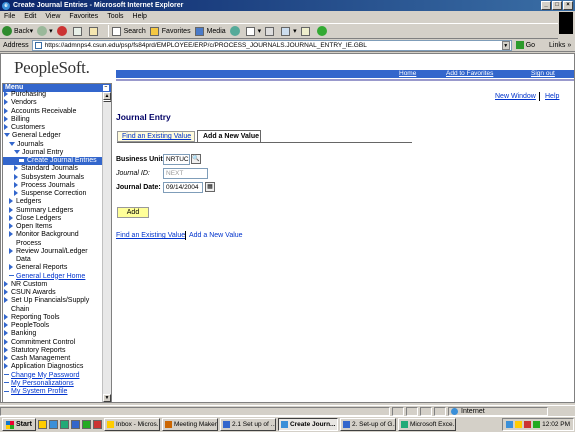 This screenshot has width=575, height=432. Describe the element at coordinates (52, 392) in the screenshot. I see `menu-item: My System Profile` at that location.